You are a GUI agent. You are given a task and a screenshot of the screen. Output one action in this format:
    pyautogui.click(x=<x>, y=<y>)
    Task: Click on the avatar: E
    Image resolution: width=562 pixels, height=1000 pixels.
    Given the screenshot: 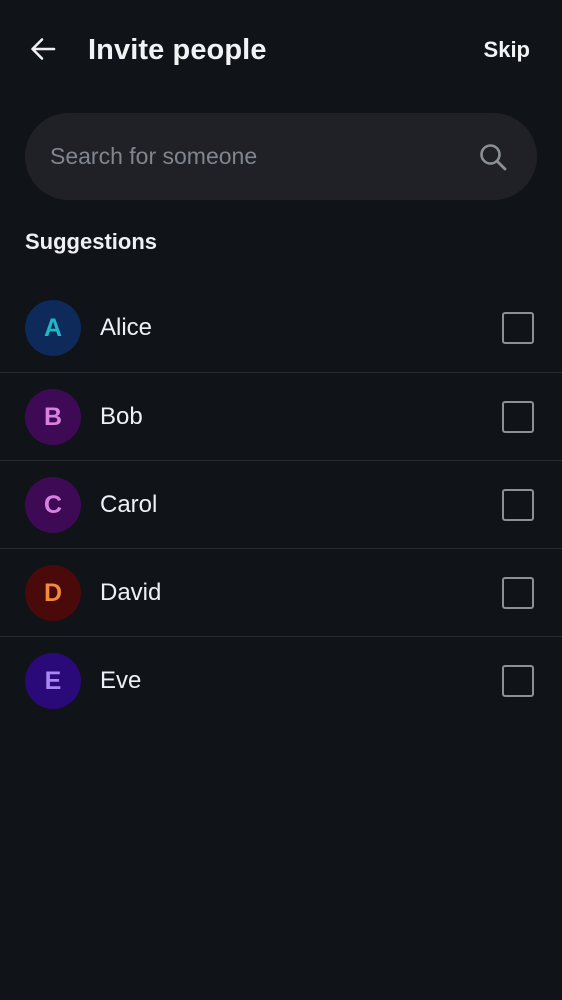 What is the action you would take?
    pyautogui.click(x=53, y=681)
    